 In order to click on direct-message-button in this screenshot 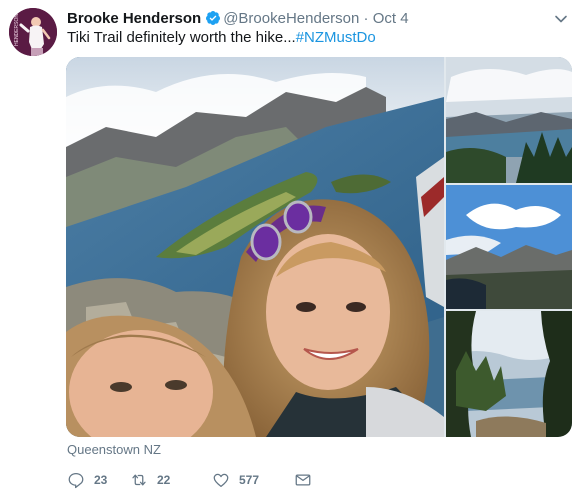, I will do `click(307, 480)`.